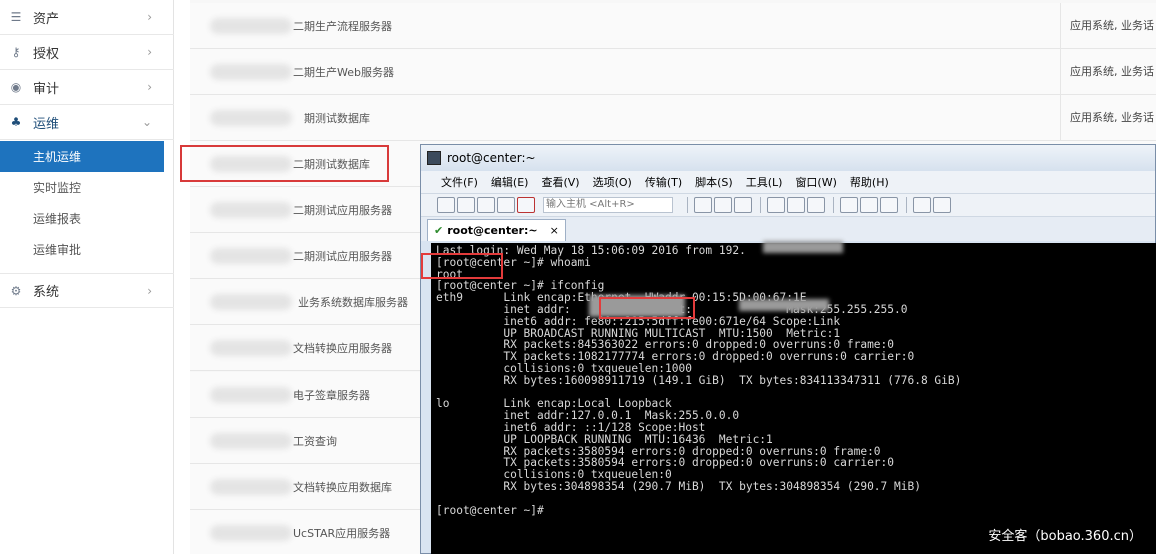  What do you see at coordinates (16, 87) in the screenshot?
I see `eye-icon: ◉` at bounding box center [16, 87].